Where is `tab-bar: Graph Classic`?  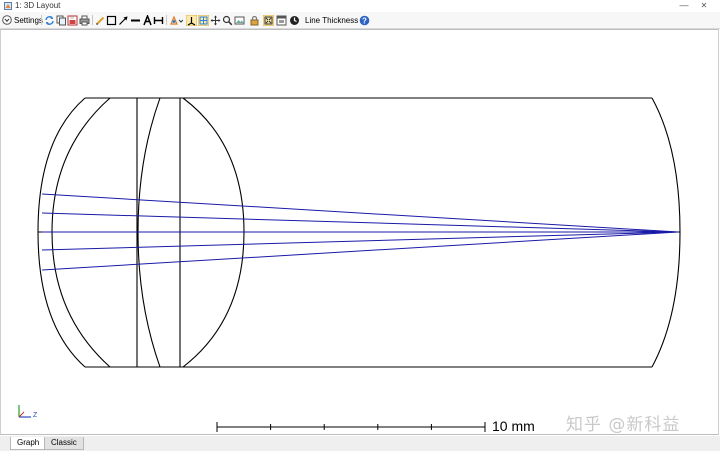
tab-bar: Graph Classic is located at coordinates (360, 443).